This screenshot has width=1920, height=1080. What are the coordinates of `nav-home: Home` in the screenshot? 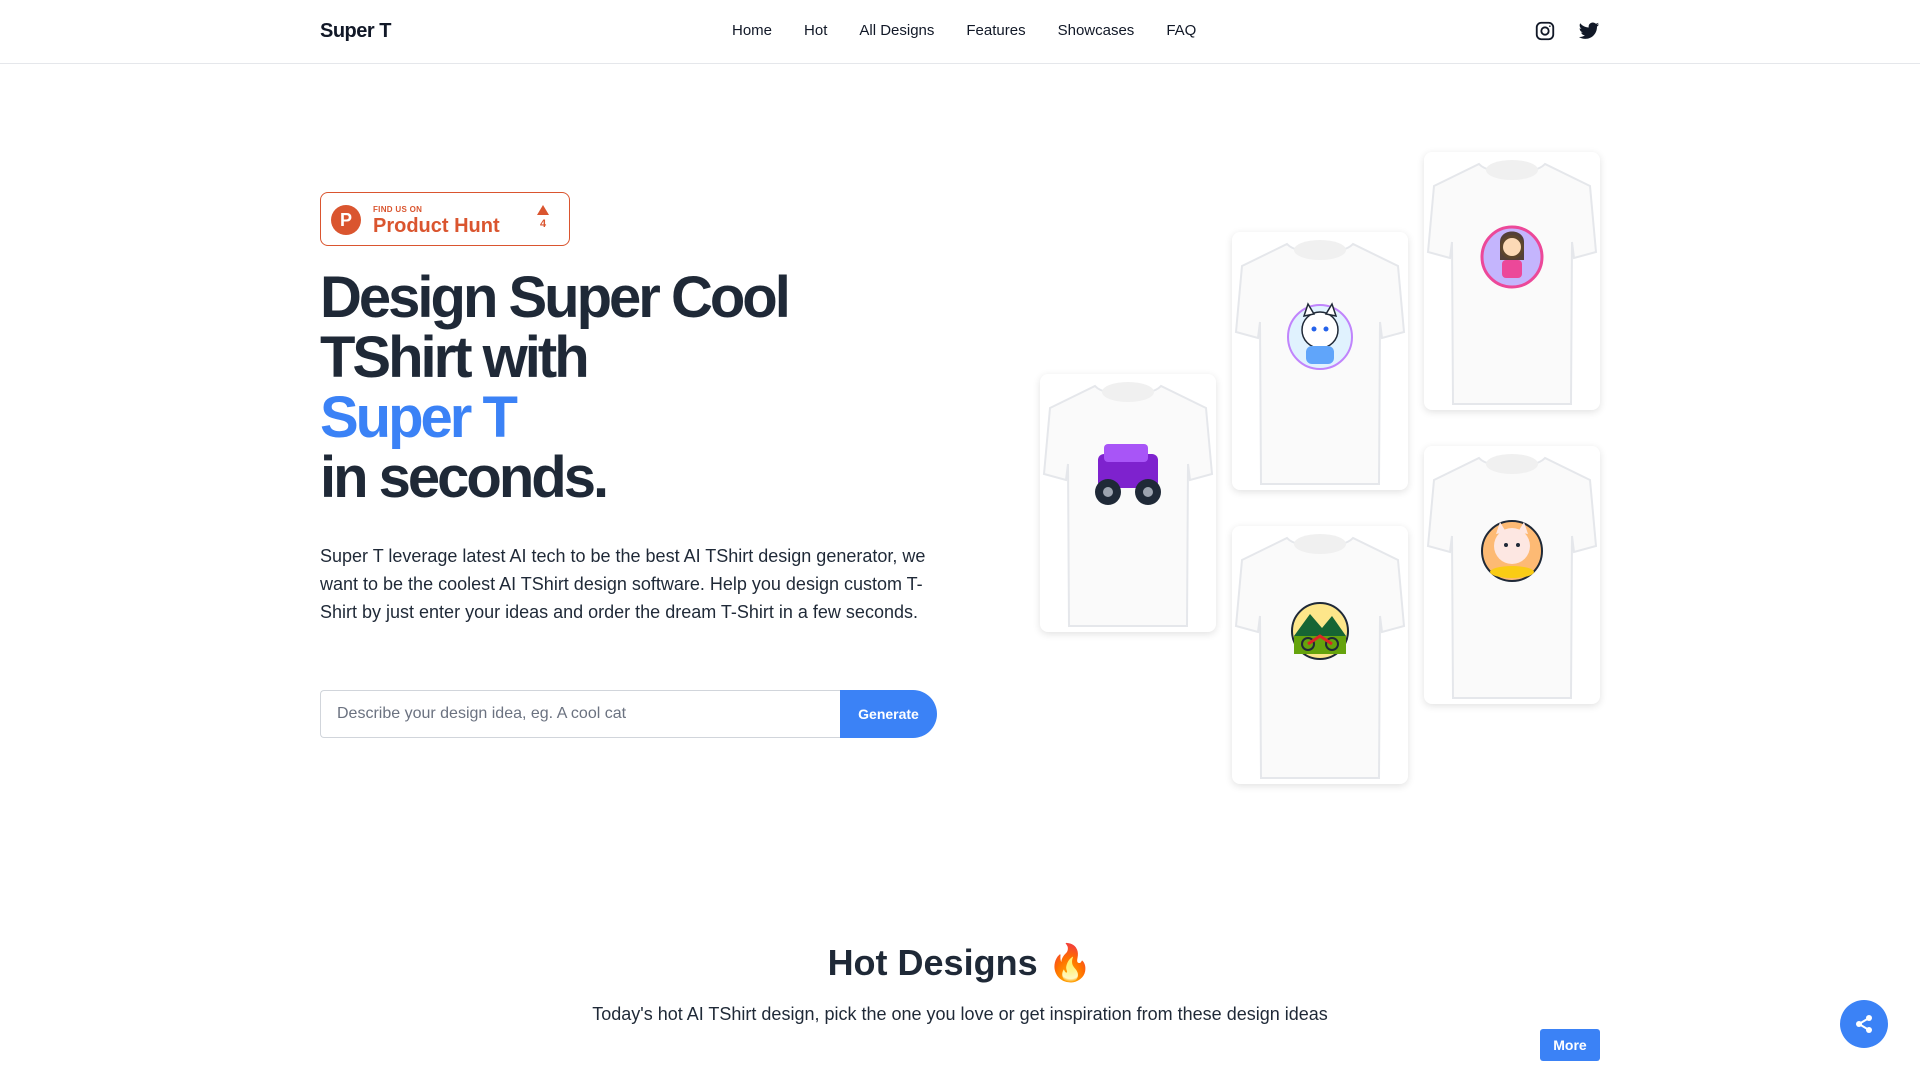 It's located at (752, 30).